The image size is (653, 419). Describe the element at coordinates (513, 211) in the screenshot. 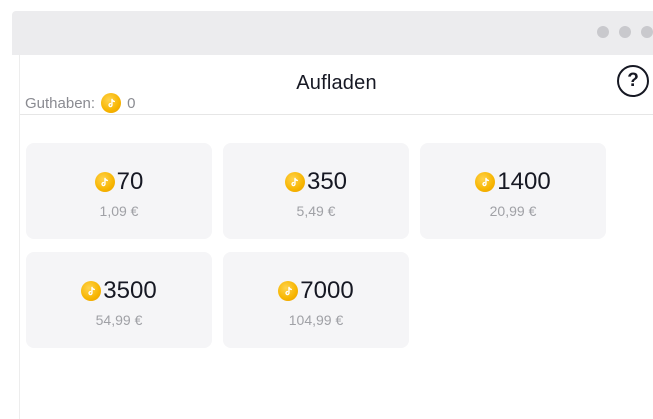

I see `package-price: 20,99 €` at that location.